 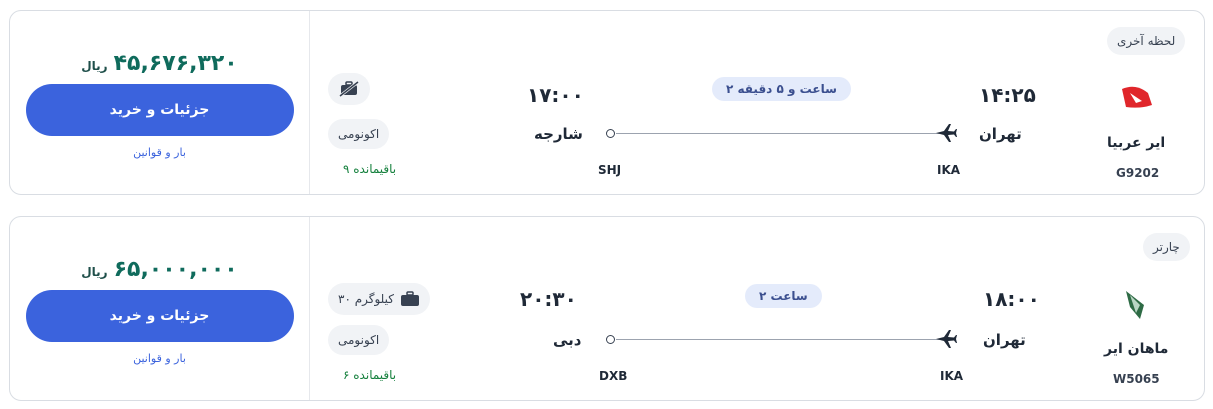 What do you see at coordinates (410, 298) in the screenshot?
I see `suitcase-icon` at bounding box center [410, 298].